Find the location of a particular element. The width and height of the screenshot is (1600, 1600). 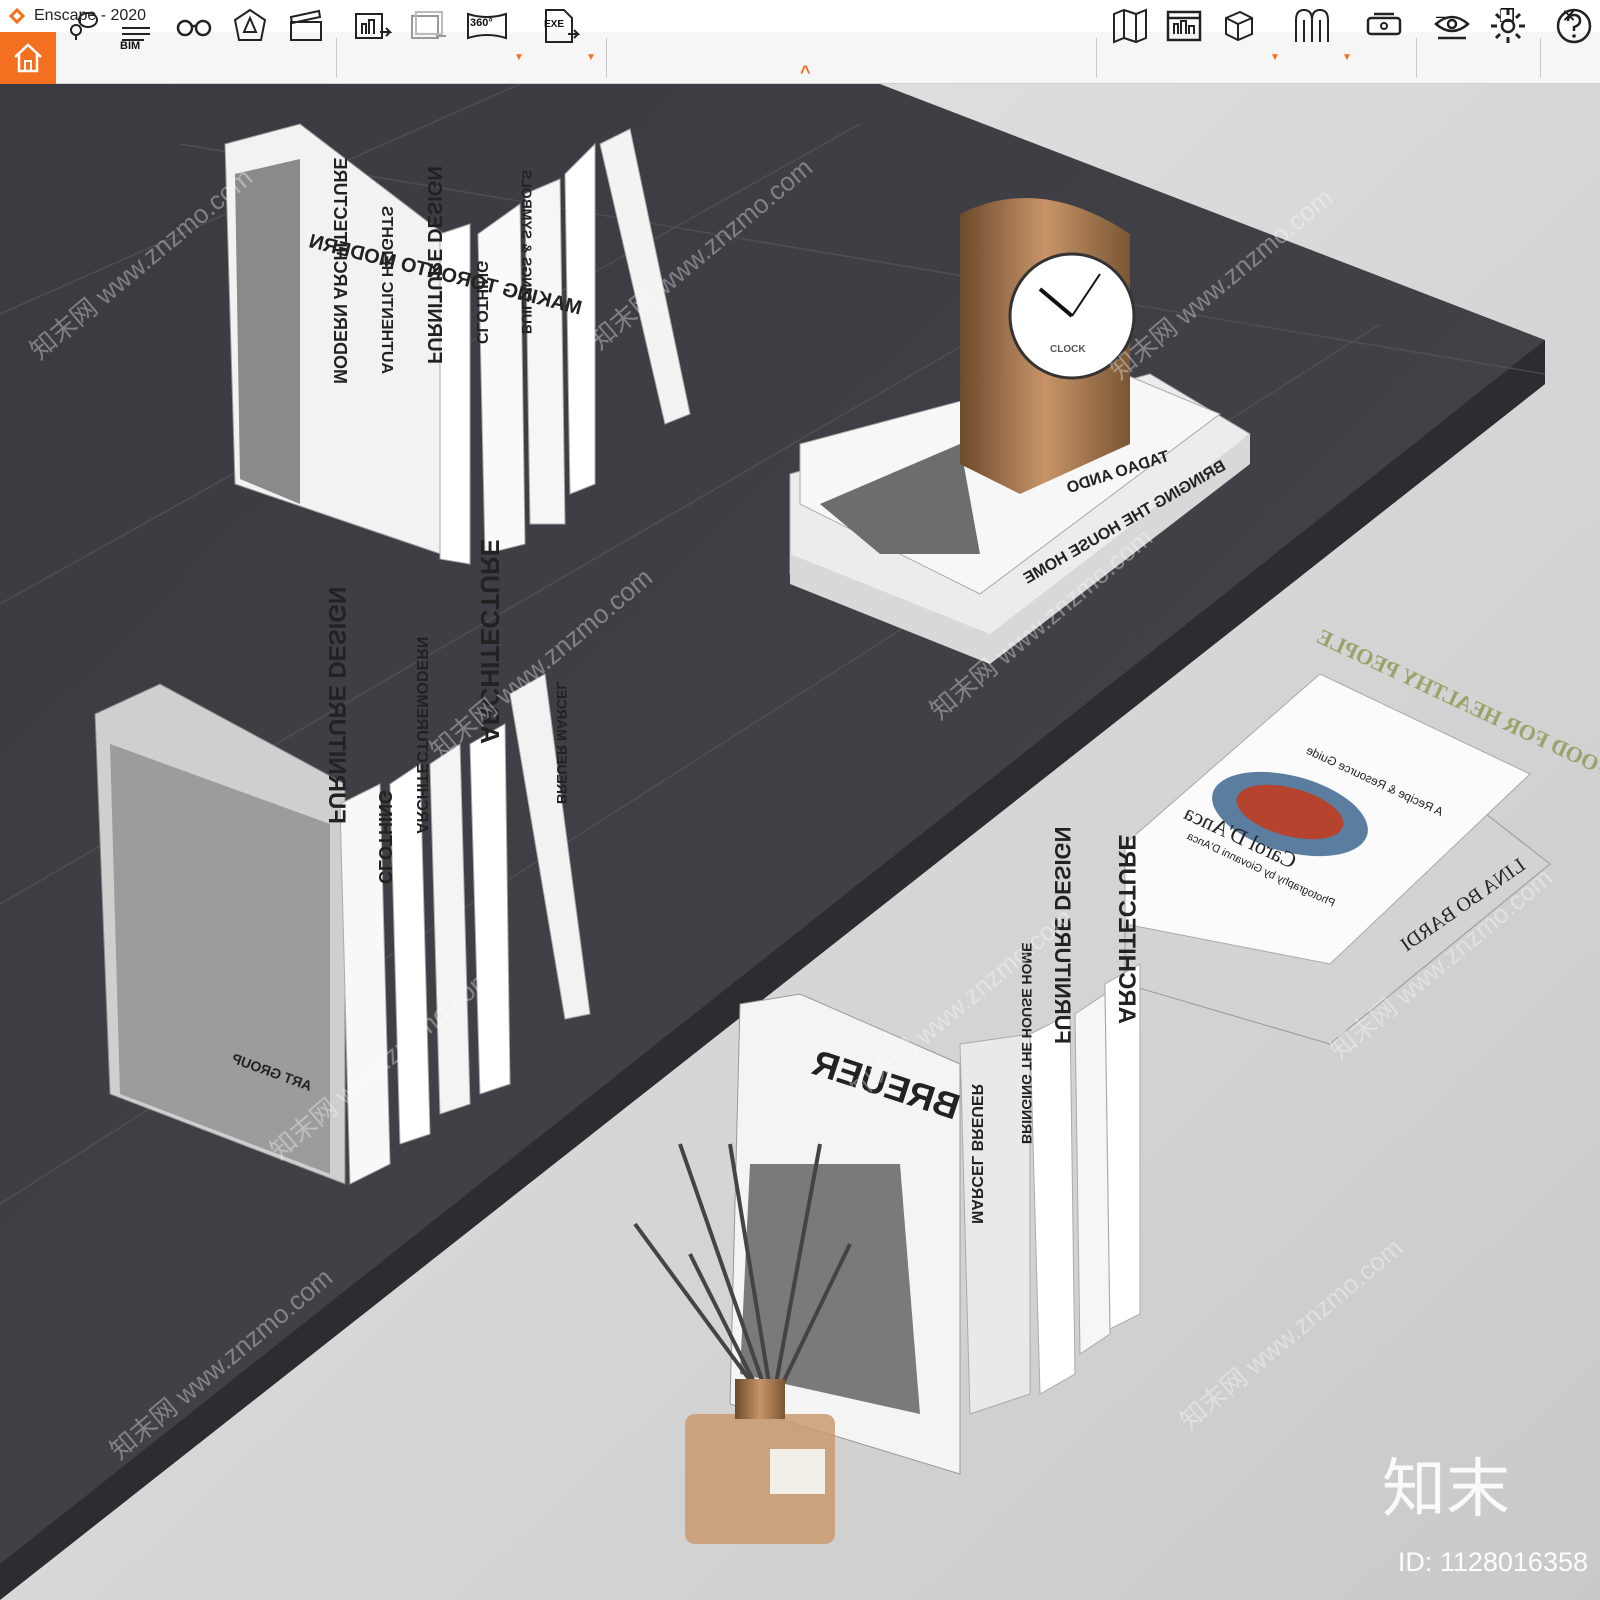

view-management-button is located at coordinates (1184, 26).